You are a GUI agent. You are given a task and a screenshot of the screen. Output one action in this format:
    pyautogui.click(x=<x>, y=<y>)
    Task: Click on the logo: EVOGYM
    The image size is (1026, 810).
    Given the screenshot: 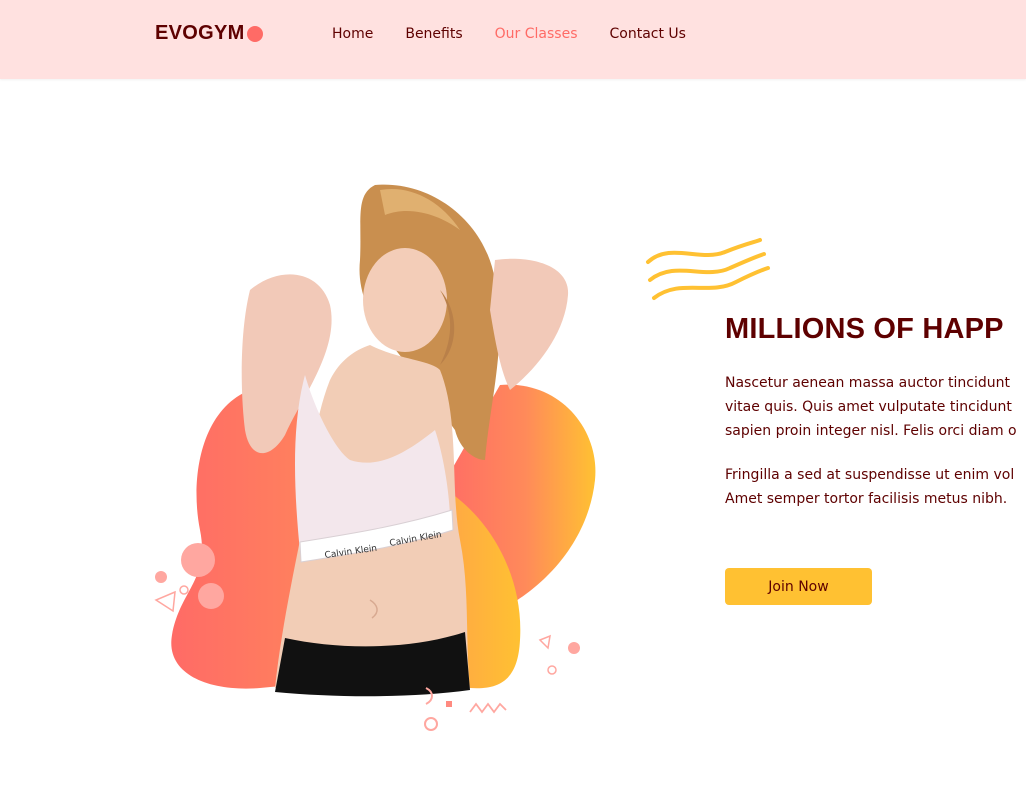 What is the action you would take?
    pyautogui.click(x=209, y=33)
    